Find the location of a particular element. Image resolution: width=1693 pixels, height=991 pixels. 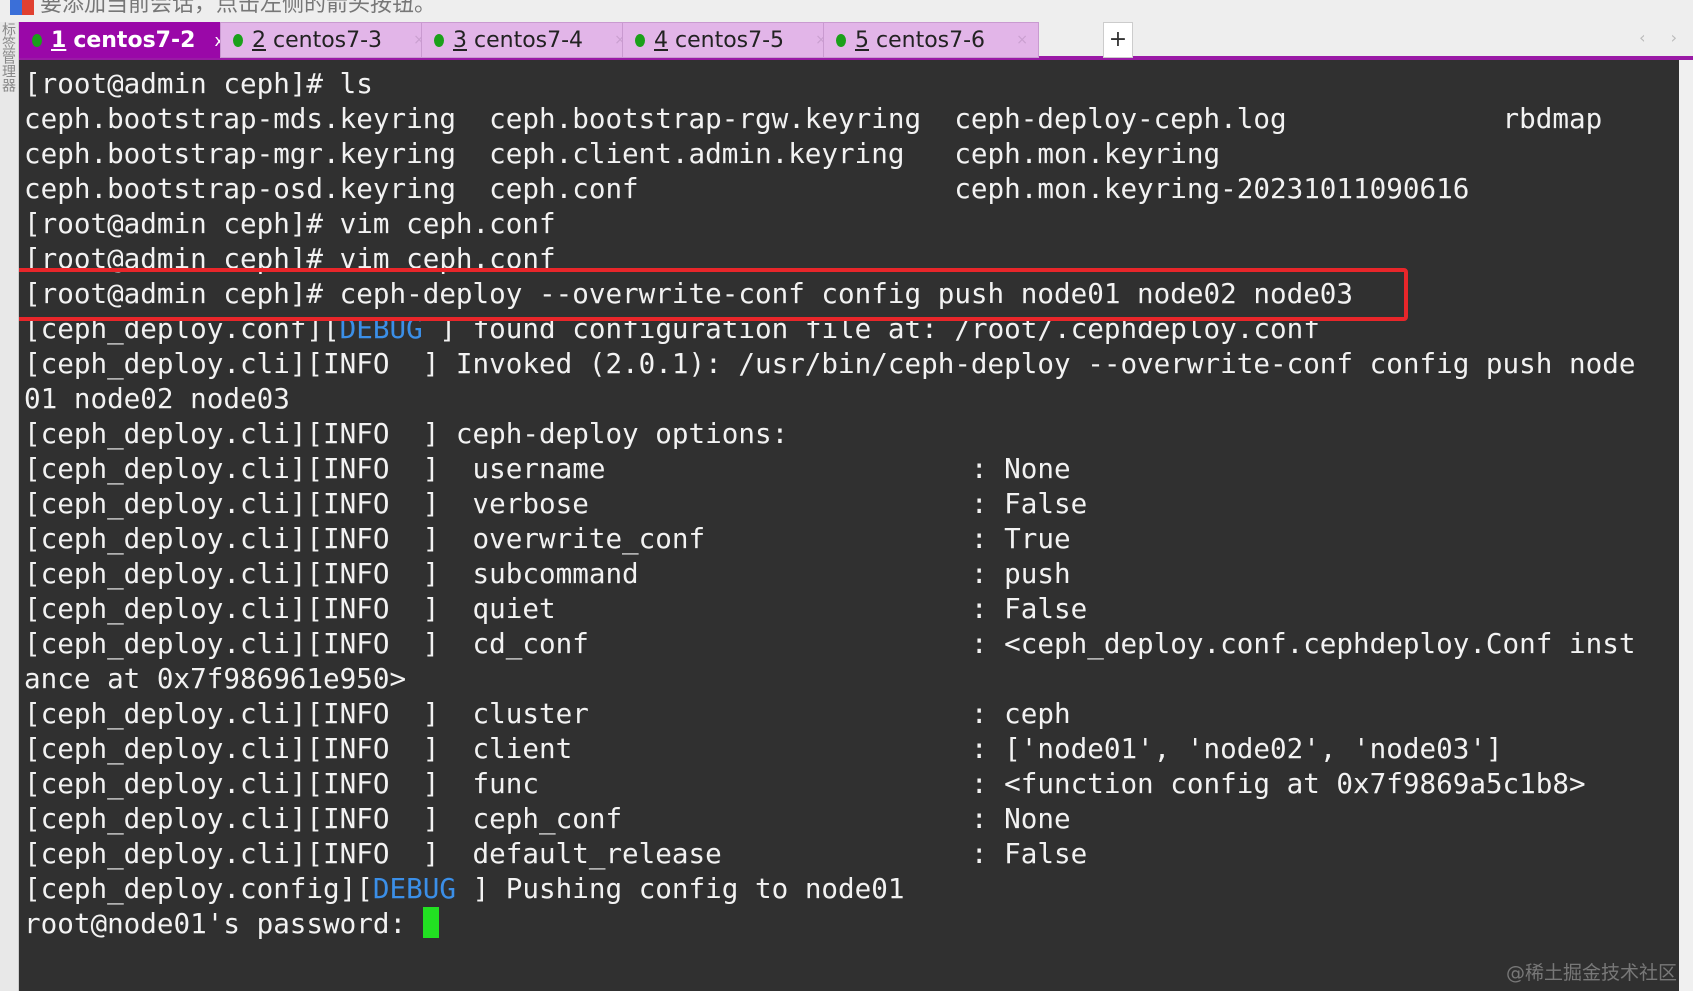

terminal-line: [ceph_deploy.cli][INFO ] username : None is located at coordinates (829, 468).